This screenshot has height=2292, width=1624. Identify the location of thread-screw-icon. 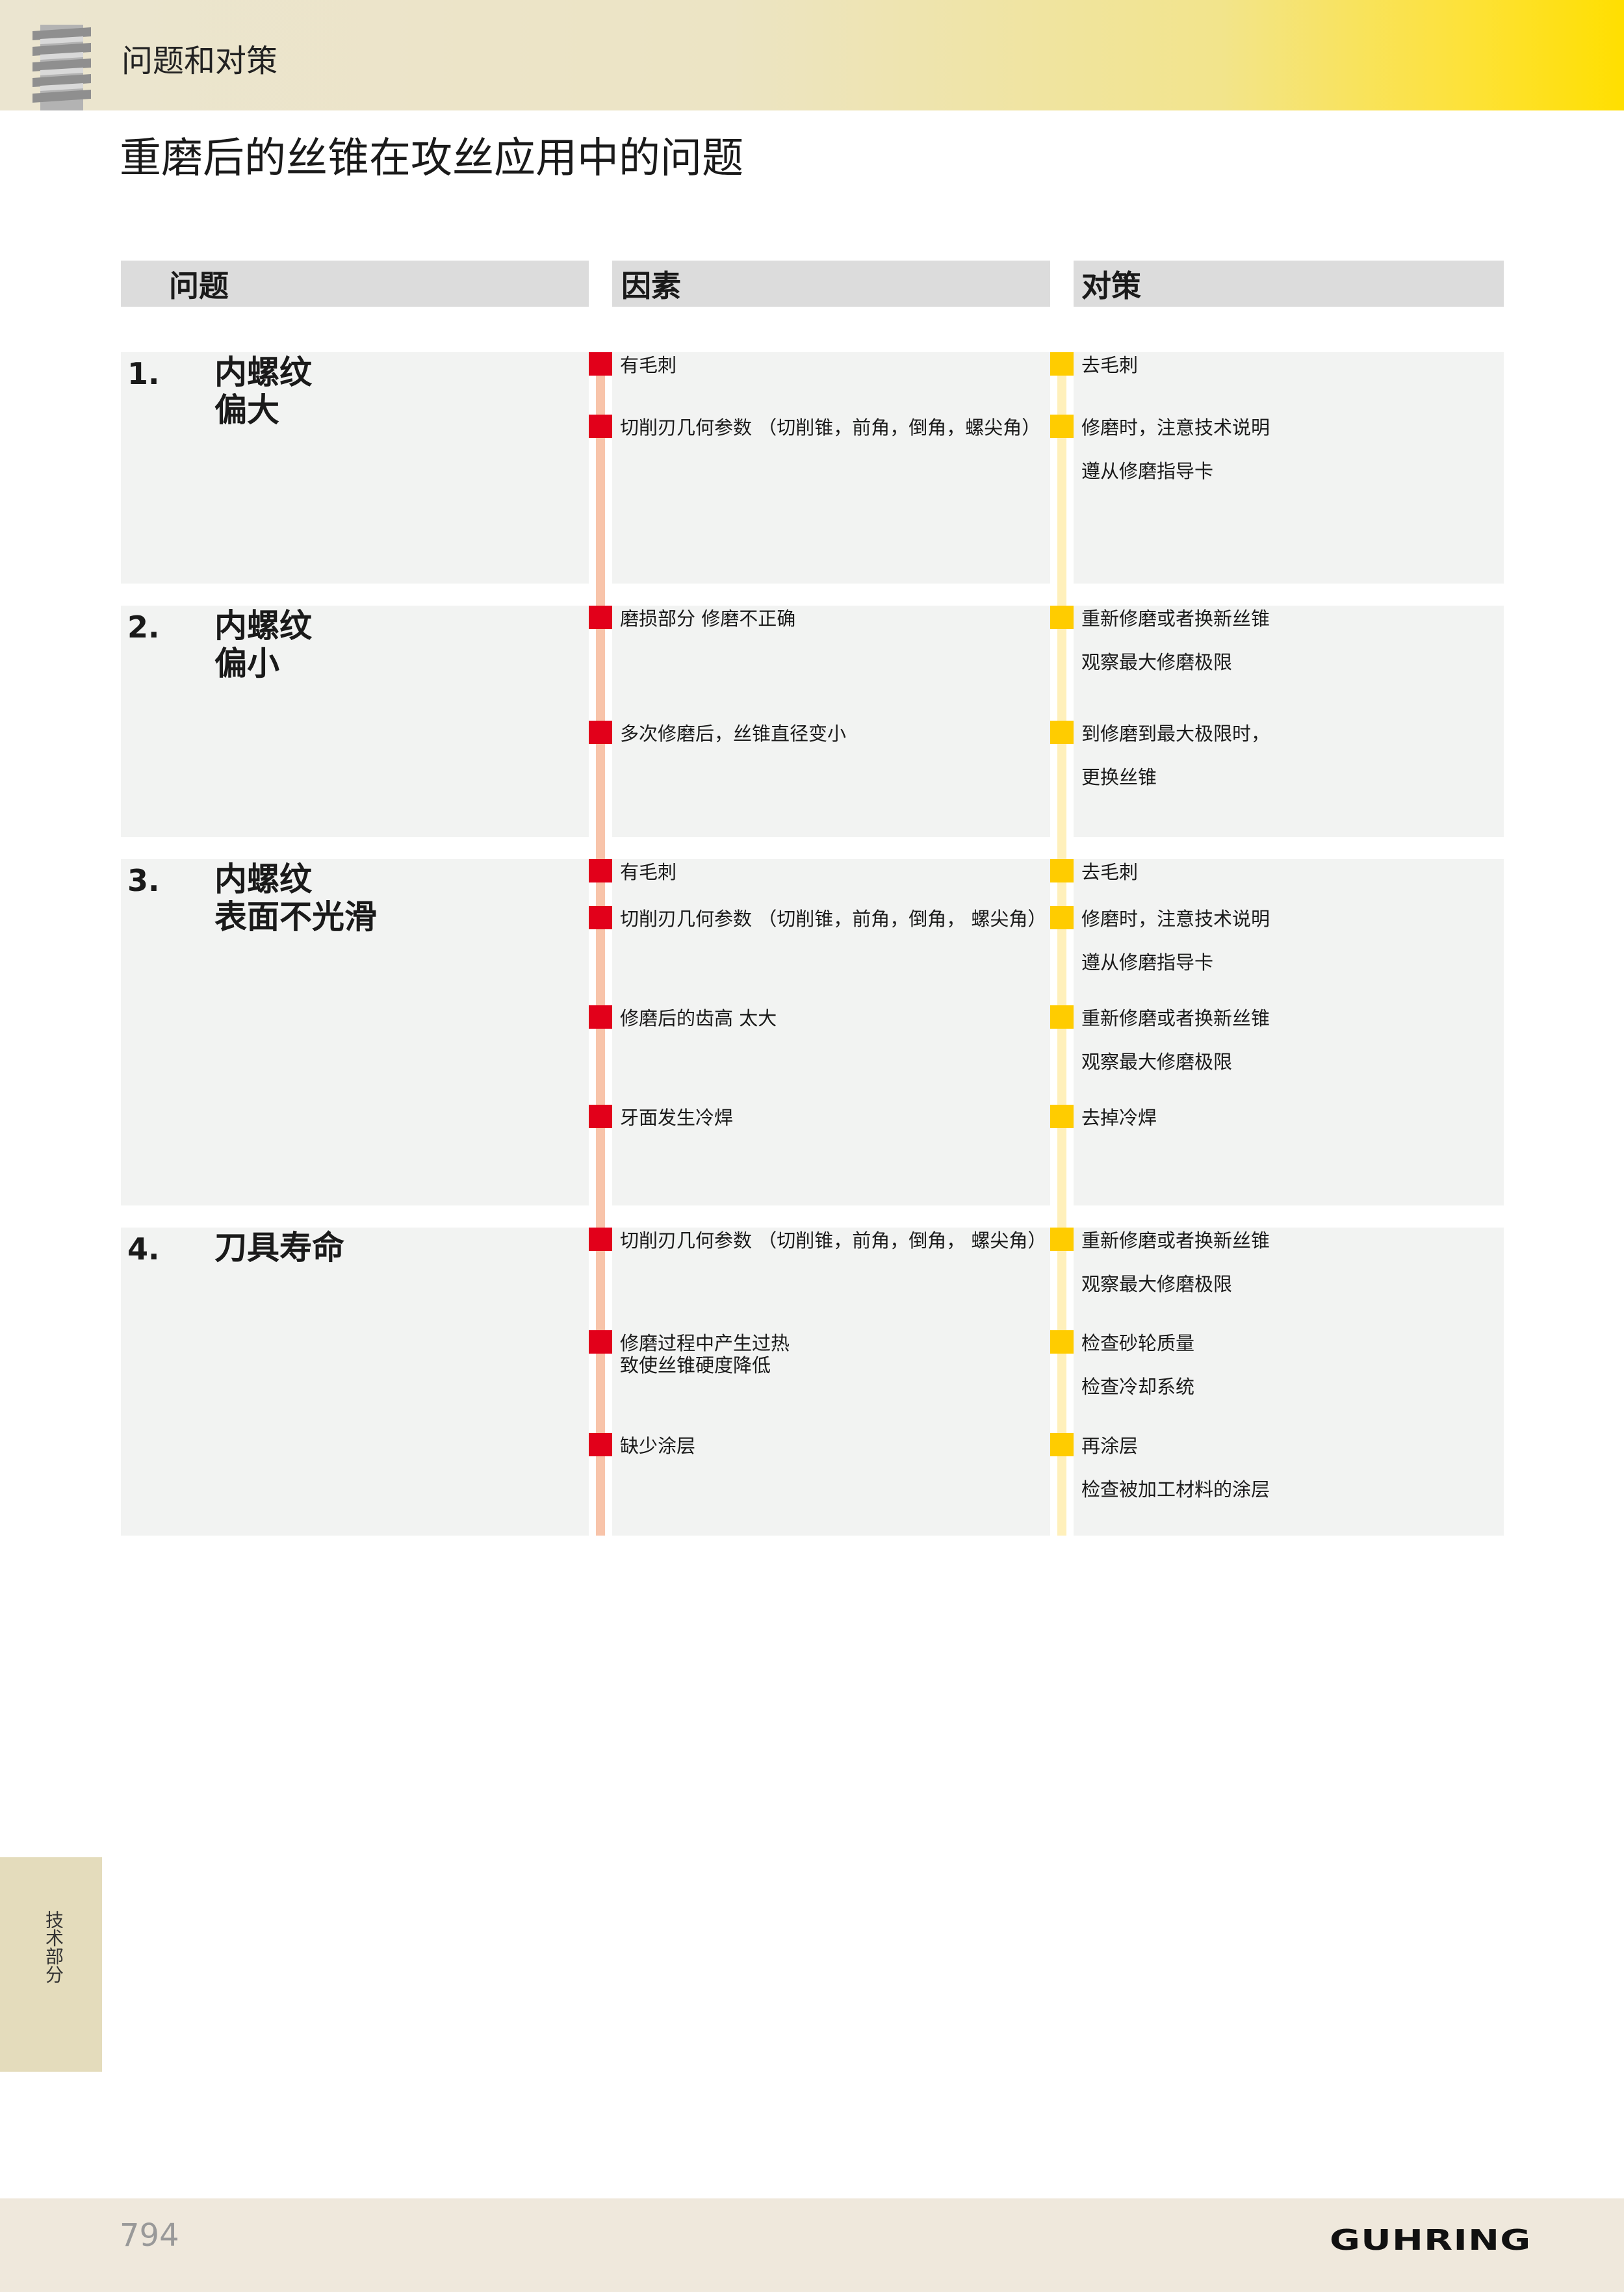
(62, 67).